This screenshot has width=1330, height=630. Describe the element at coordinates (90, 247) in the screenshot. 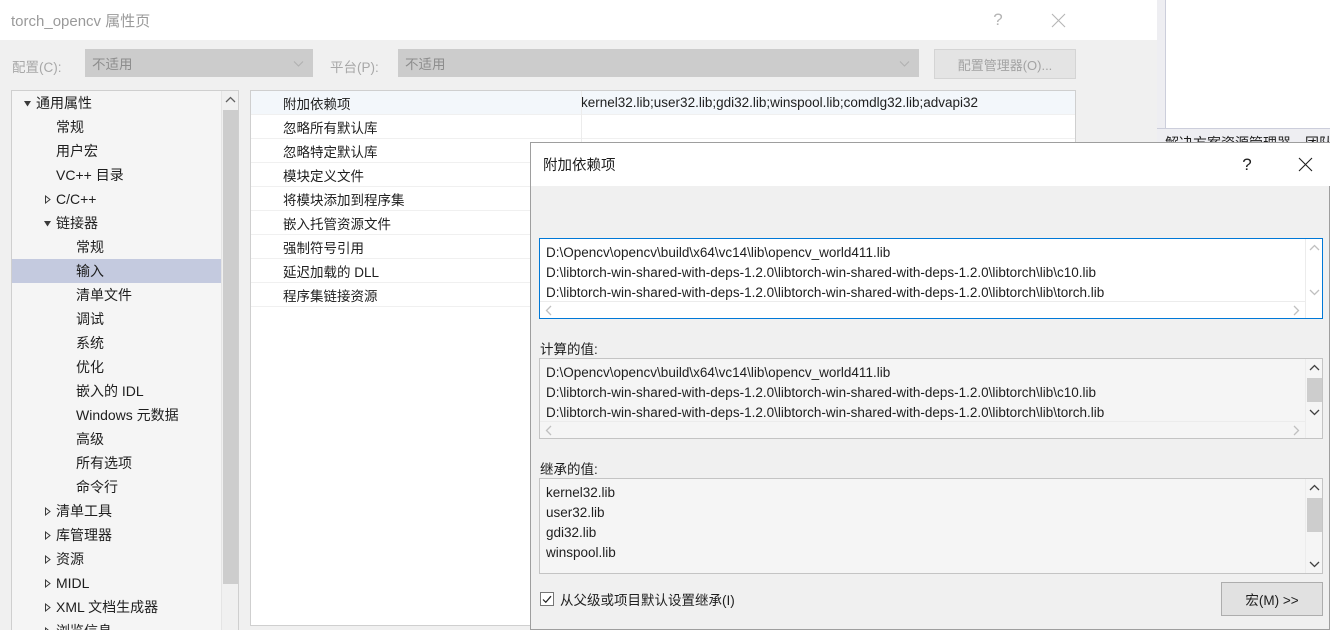

I see `tree-item-label: 常规` at that location.